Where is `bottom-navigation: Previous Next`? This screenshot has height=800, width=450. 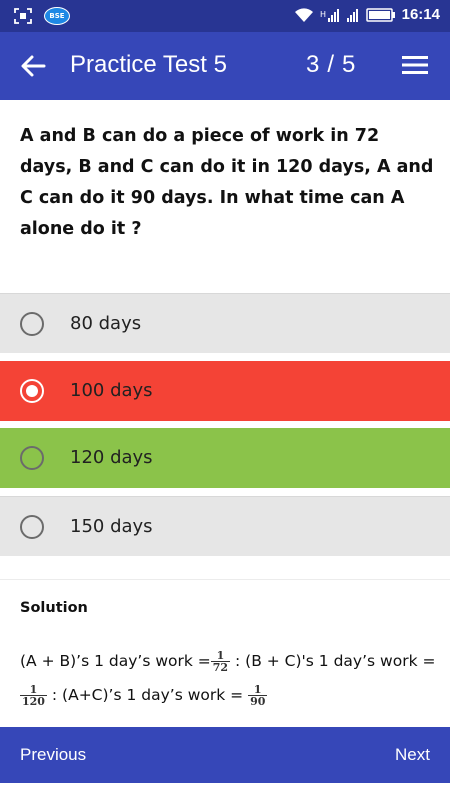
bottom-navigation: Previous Next is located at coordinates (225, 755).